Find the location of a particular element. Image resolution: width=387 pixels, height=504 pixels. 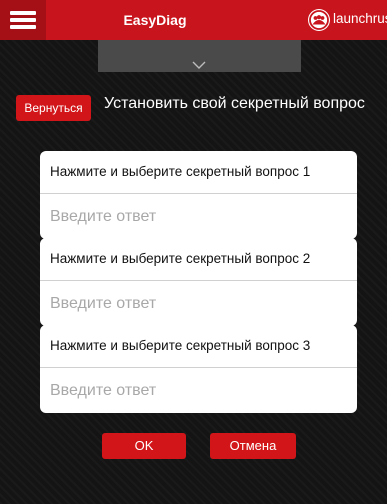

secret-question-card-1: Нажмите и выберите секретный вопрос 1 is located at coordinates (198, 195).